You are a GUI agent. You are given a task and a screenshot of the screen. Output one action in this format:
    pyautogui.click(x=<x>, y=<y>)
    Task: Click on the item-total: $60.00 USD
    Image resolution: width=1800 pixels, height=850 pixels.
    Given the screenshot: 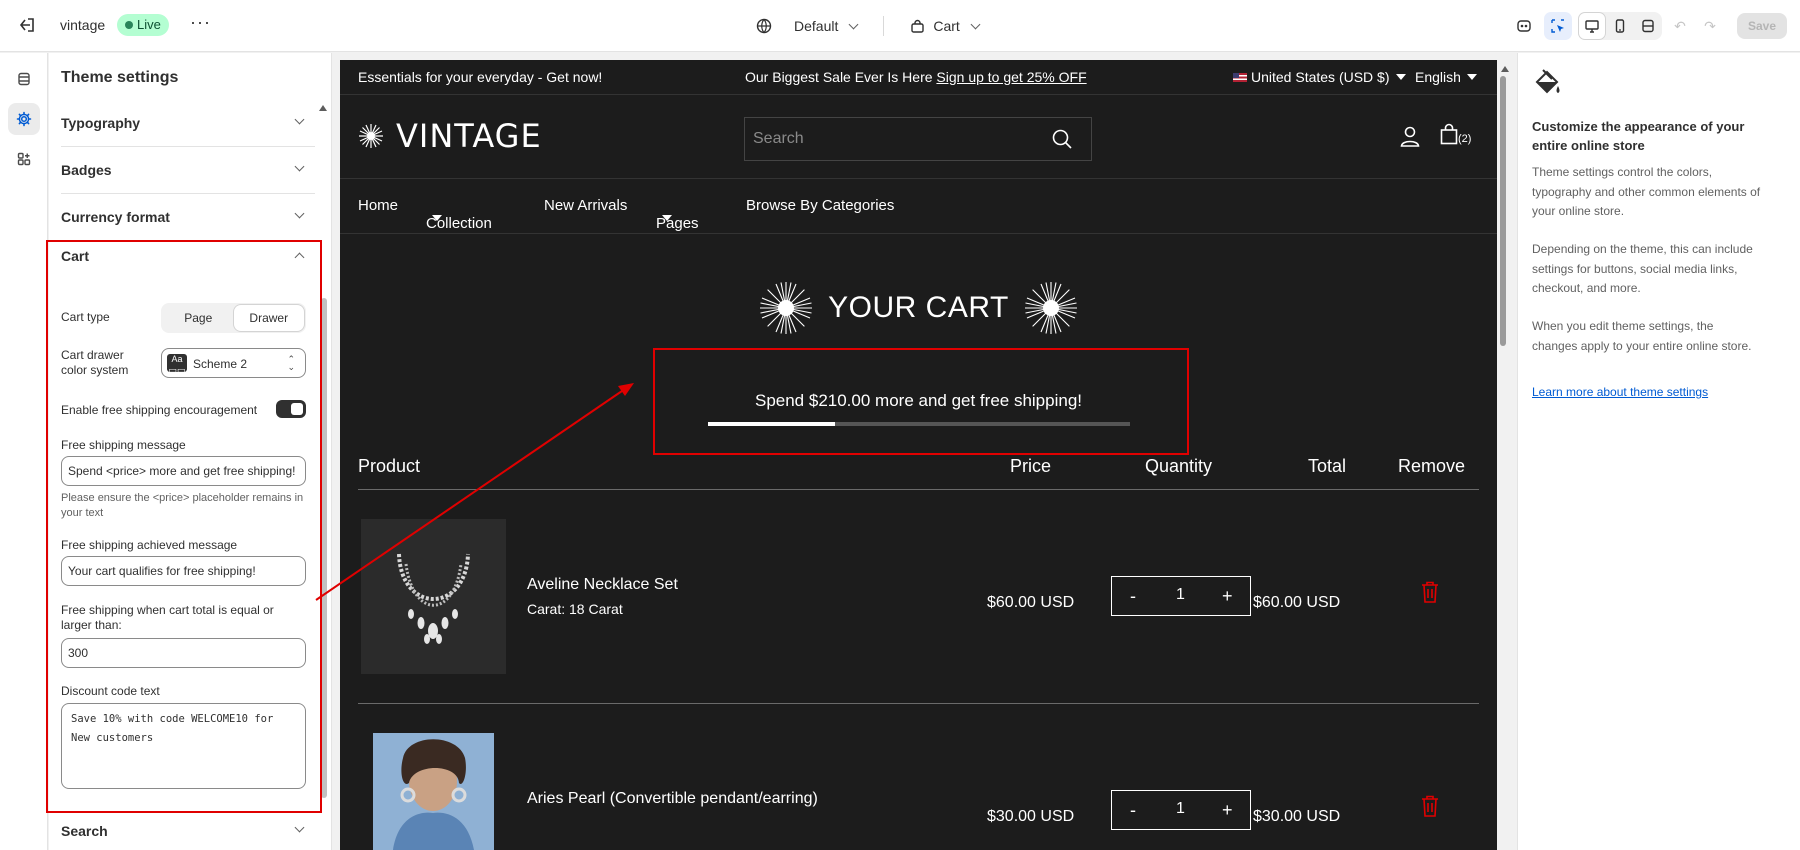 What is the action you would take?
    pyautogui.click(x=1297, y=602)
    